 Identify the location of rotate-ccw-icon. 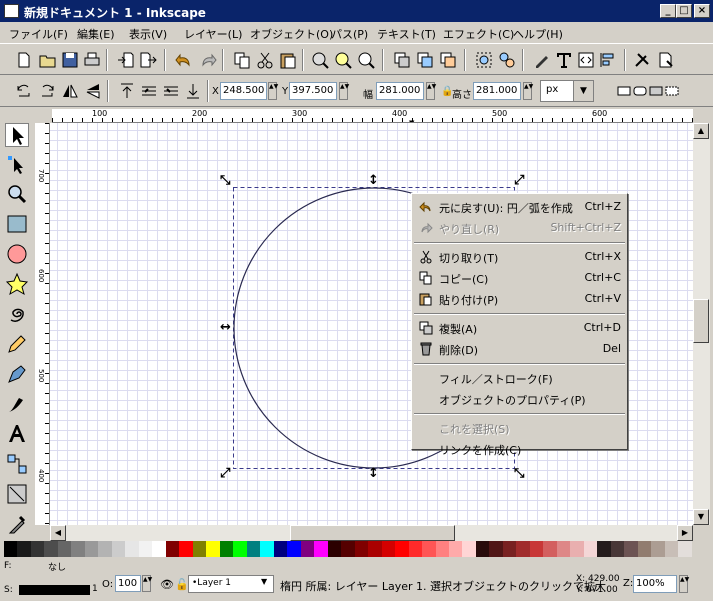
(24, 91).